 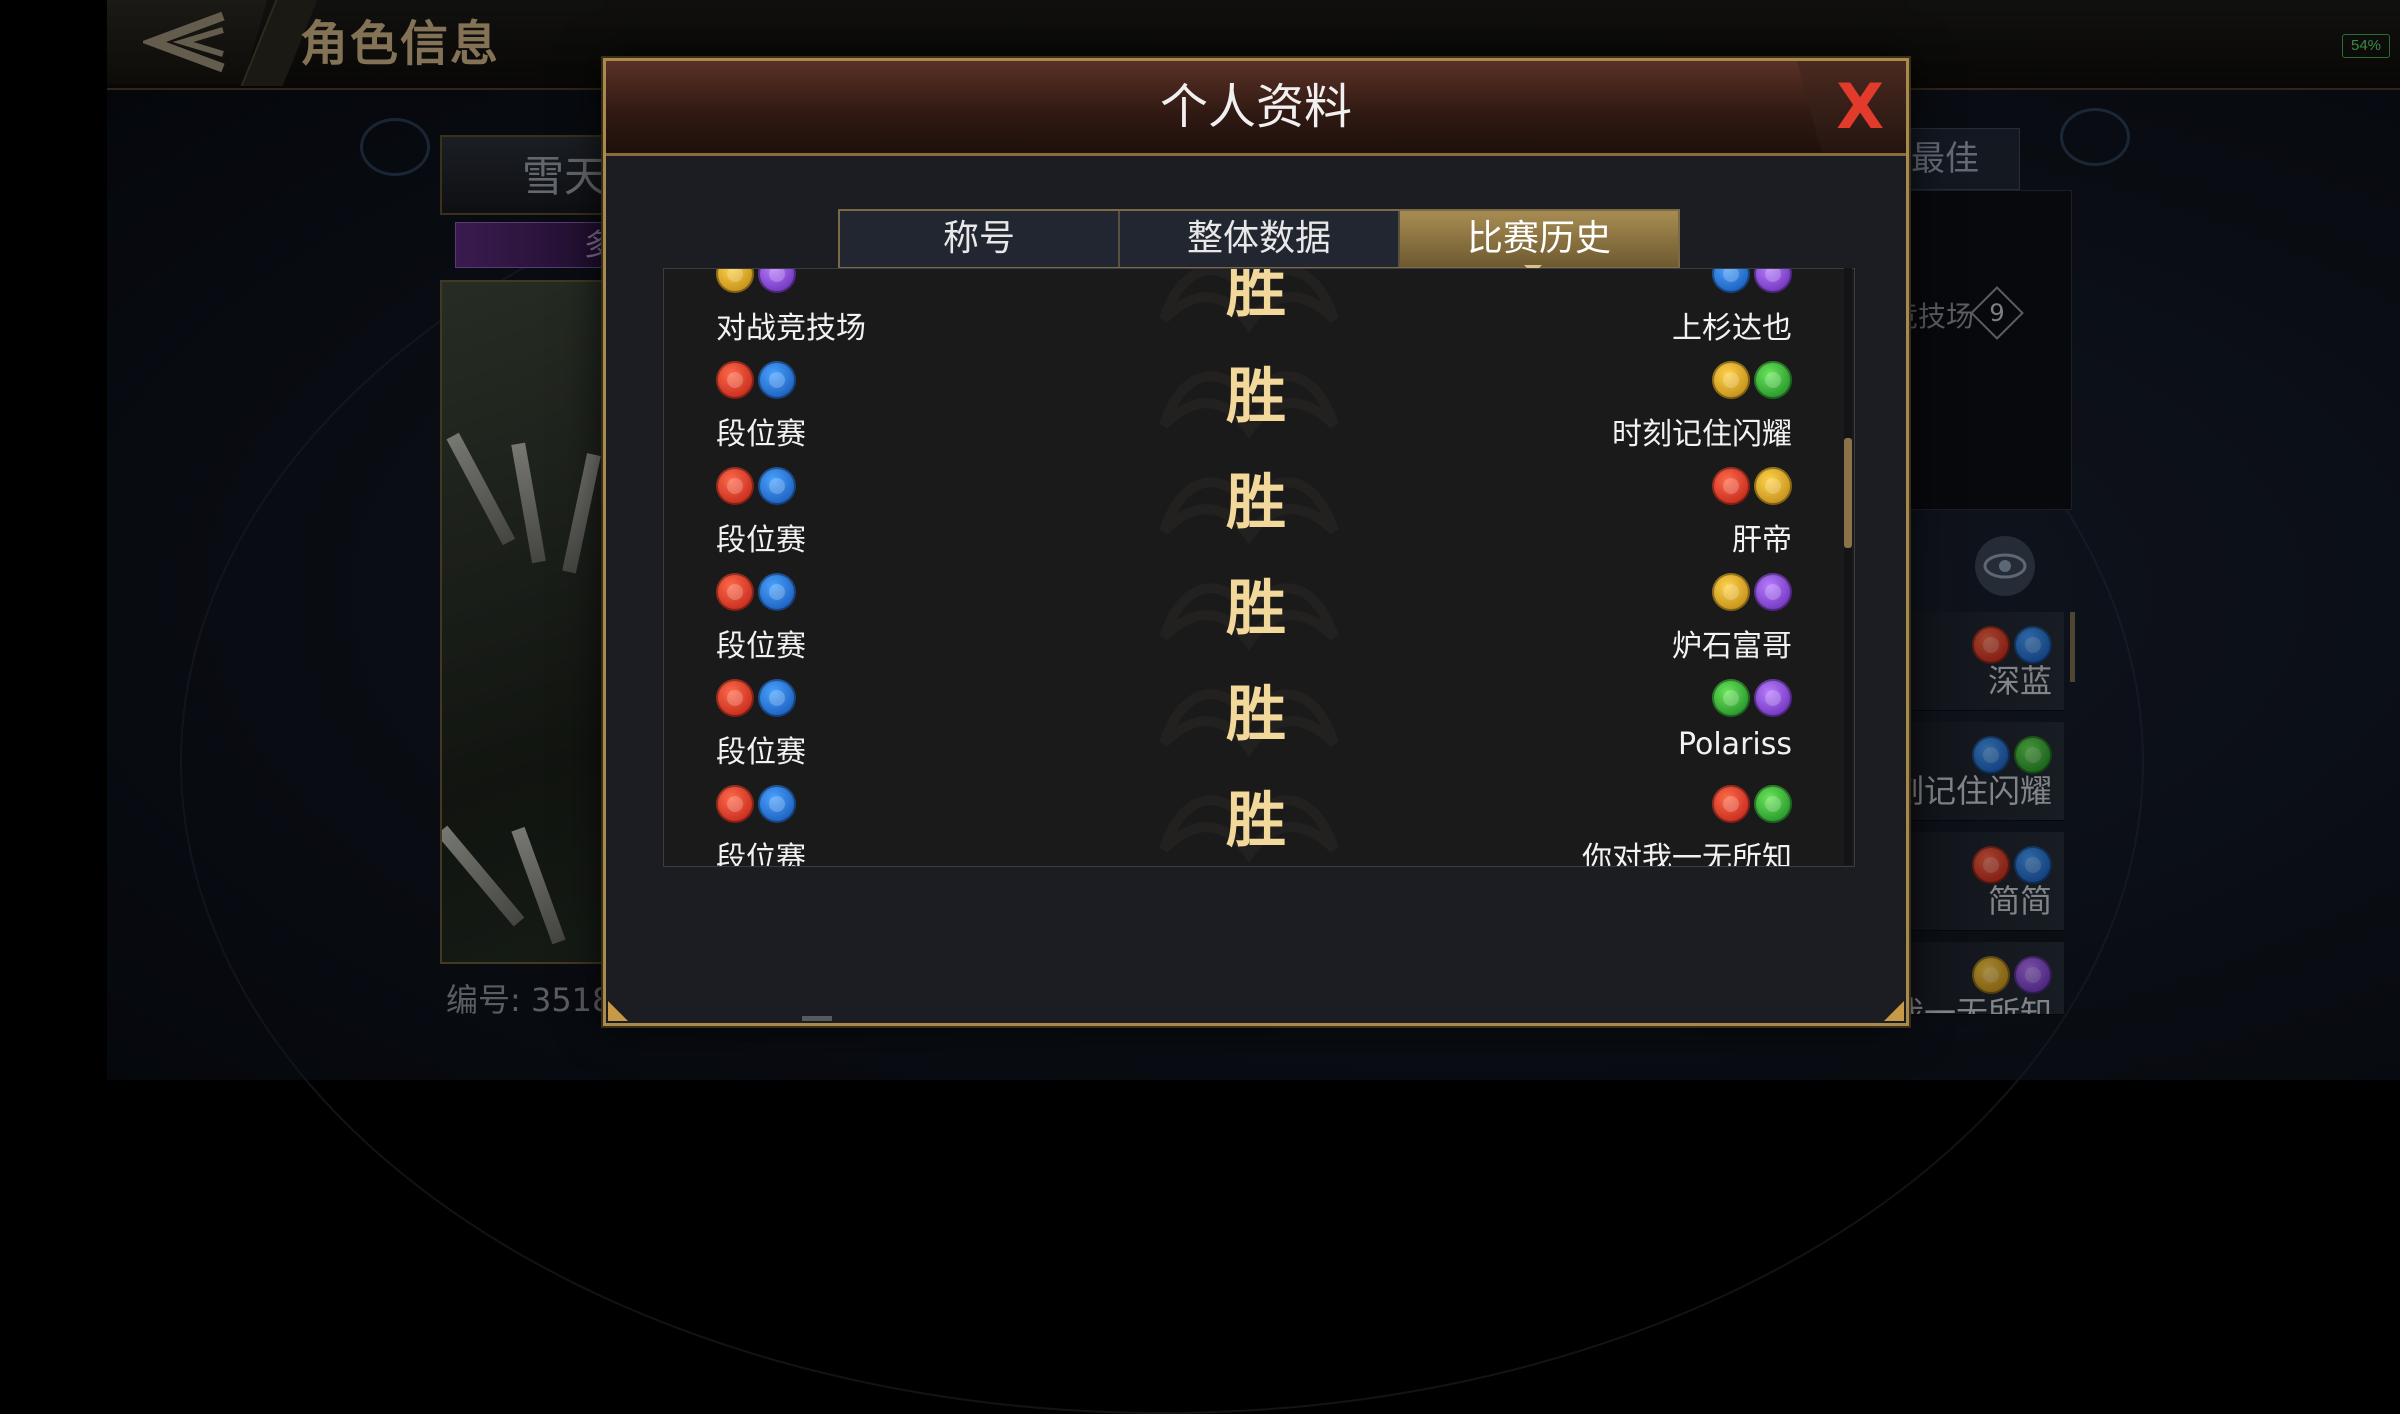 I want to click on match-row: 对战竞技场 胜上杉达也, so click(x=1259, y=308).